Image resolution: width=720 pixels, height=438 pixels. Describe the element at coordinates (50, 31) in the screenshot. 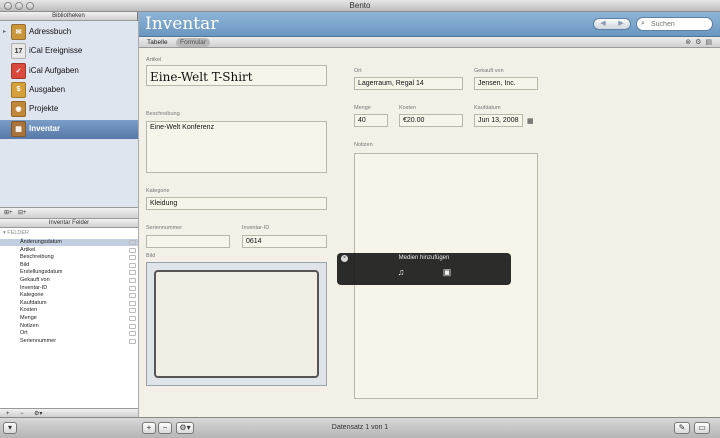

I see `sidebar-item-label: Adressbuch` at that location.